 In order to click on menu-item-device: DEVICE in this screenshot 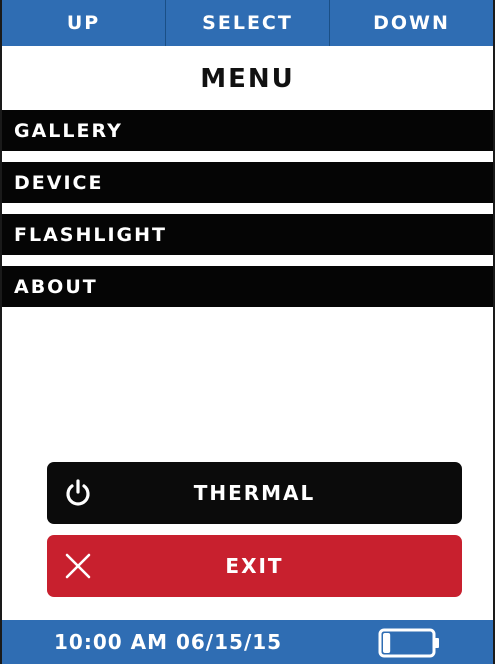, I will do `click(247, 182)`.